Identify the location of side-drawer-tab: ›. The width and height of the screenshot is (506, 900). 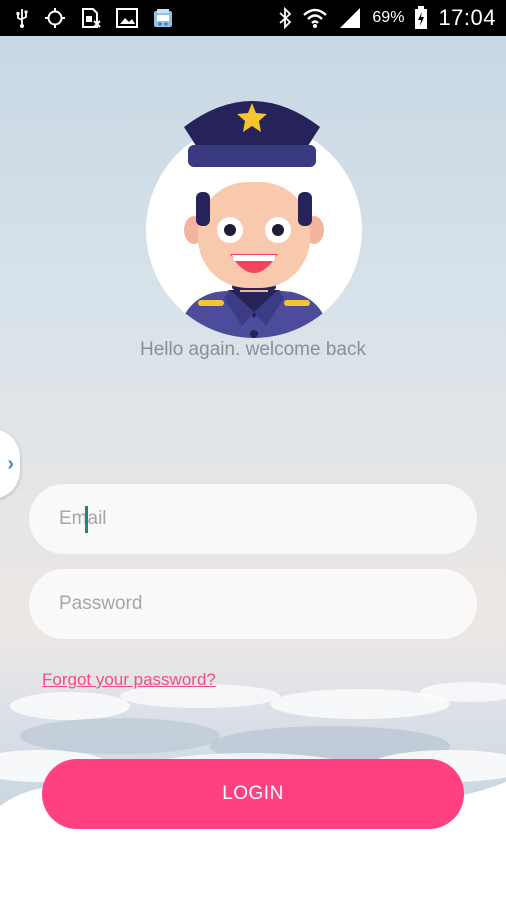
(10, 464).